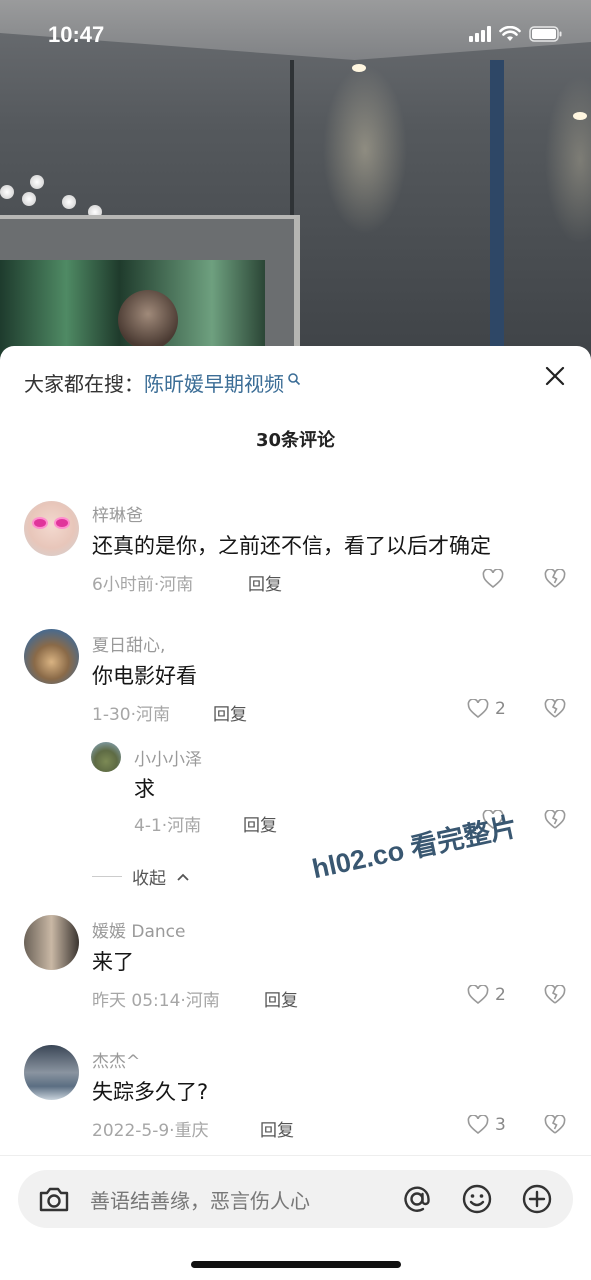 Image resolution: width=591 pixels, height=1280 pixels. I want to click on comment-input-bar: 善语结善缘，恶言伤人心, so click(295, 1217).